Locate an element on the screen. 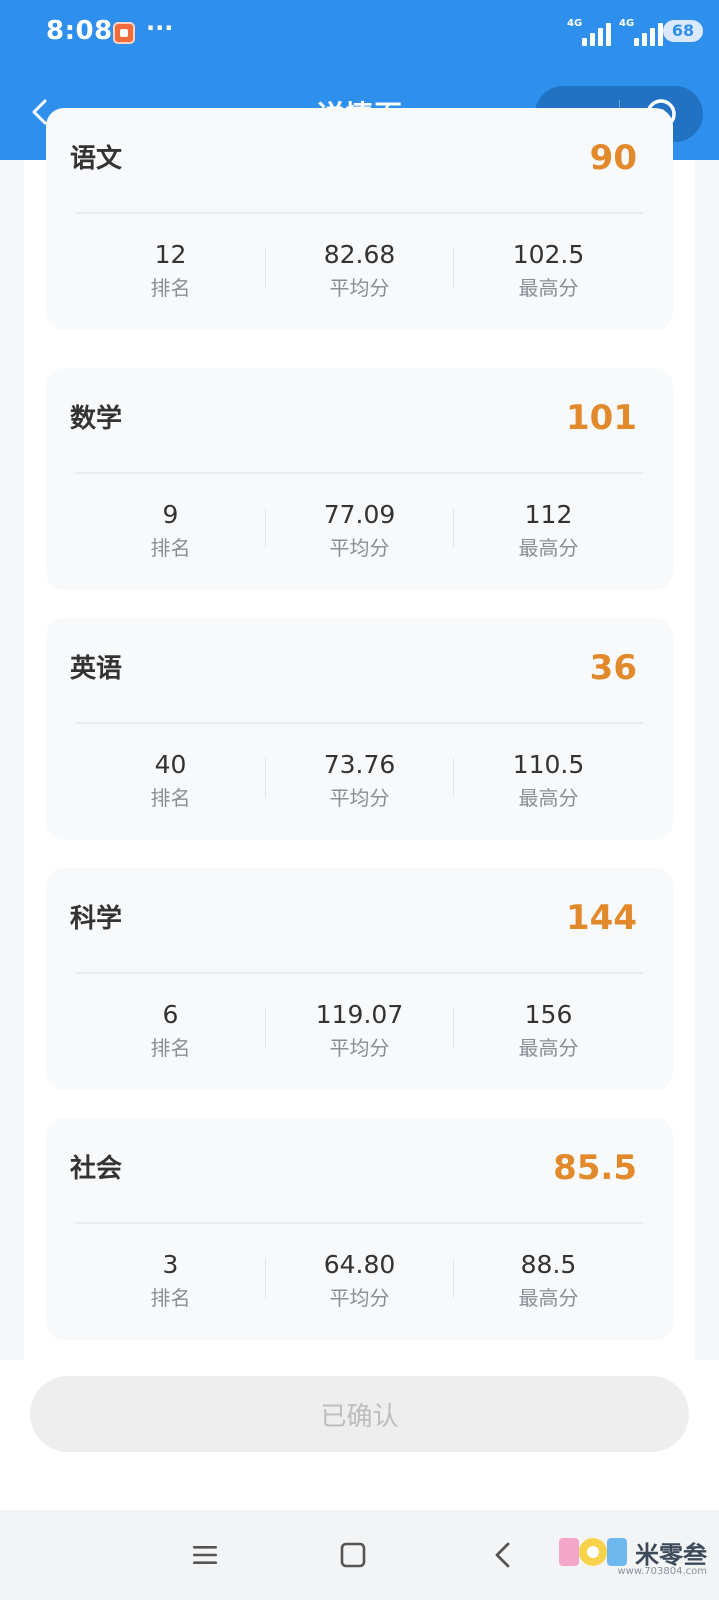  status-bar: 8:08 ··· 4G 4G 68 is located at coordinates (359, 35).